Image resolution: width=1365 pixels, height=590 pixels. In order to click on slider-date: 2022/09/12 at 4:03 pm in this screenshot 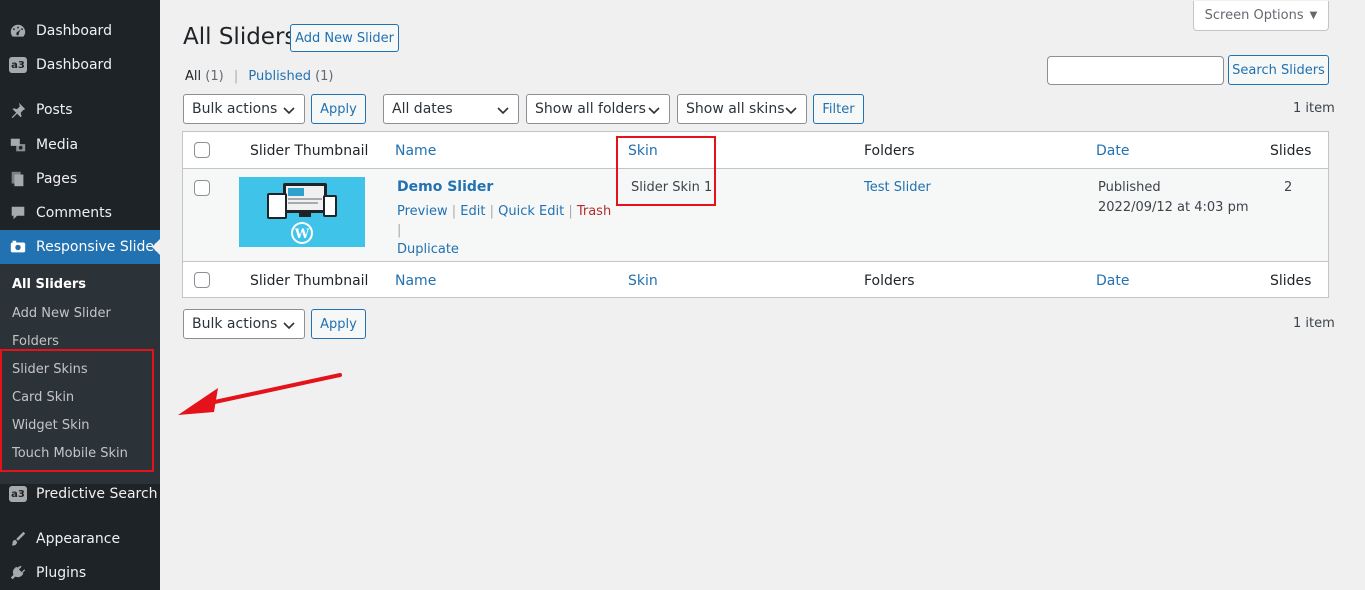, I will do `click(1173, 207)`.